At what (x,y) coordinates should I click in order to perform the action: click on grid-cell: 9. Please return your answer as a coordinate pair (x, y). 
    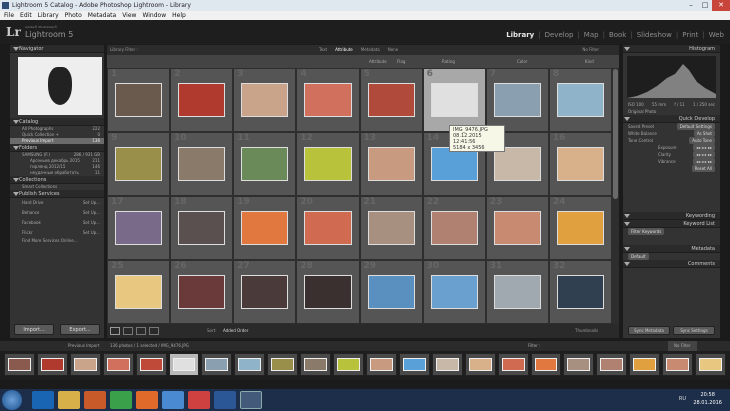
    Looking at the image, I should click on (139, 164).